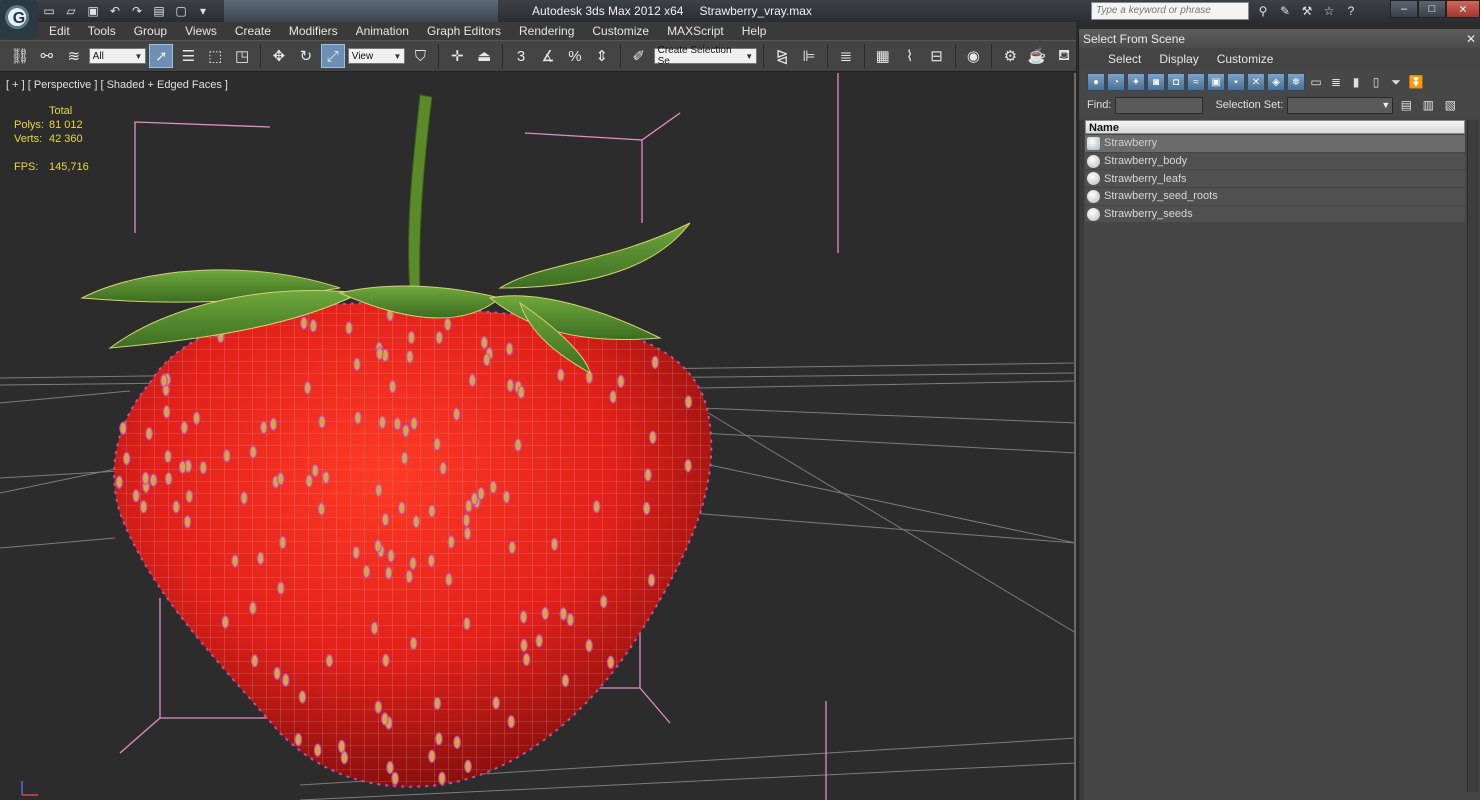  Describe the element at coordinates (1307, 11) in the screenshot. I see `tools-icon: ⚒` at that location.